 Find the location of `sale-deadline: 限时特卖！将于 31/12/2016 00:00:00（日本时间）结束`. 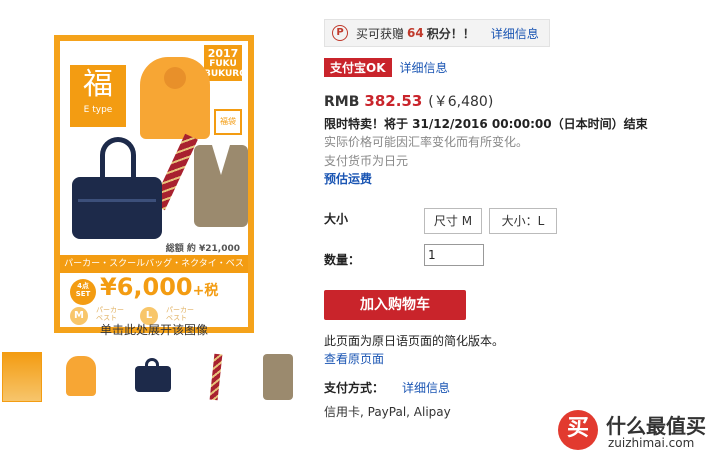

sale-deadline: 限时特卖！将于 31/12/2016 00:00:00（日本时间）结束 is located at coordinates (486, 124).